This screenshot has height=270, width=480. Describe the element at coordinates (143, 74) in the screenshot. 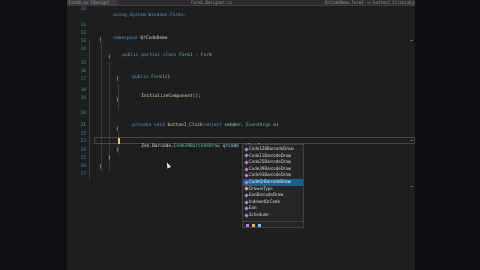

I see `code-line-ctor: public Form1()` at that location.